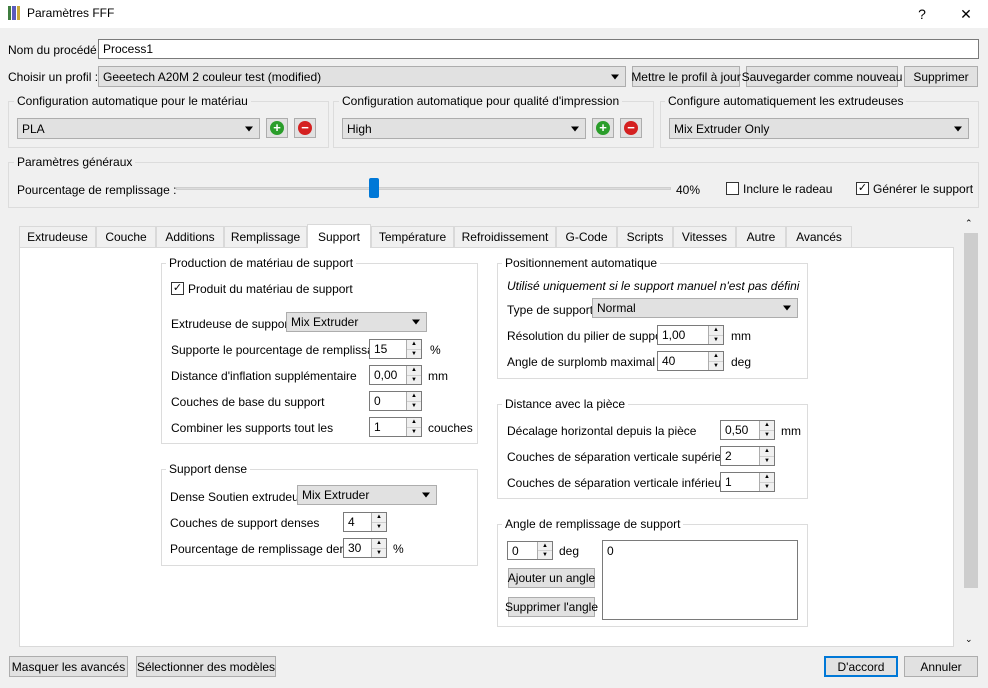 This screenshot has height=688, width=988. I want to click on remove-material-button: −, so click(305, 128).